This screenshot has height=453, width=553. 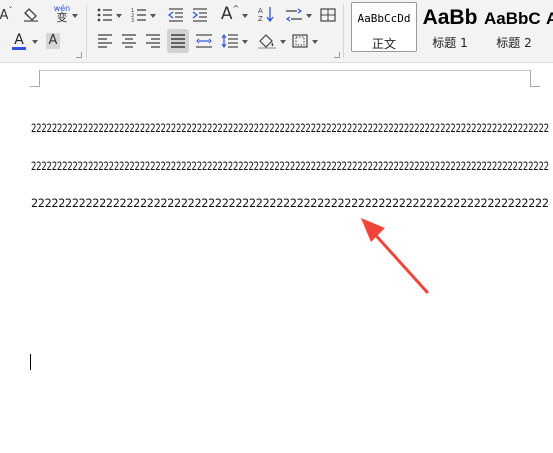 I want to click on align-left-icon, so click(x=105, y=41).